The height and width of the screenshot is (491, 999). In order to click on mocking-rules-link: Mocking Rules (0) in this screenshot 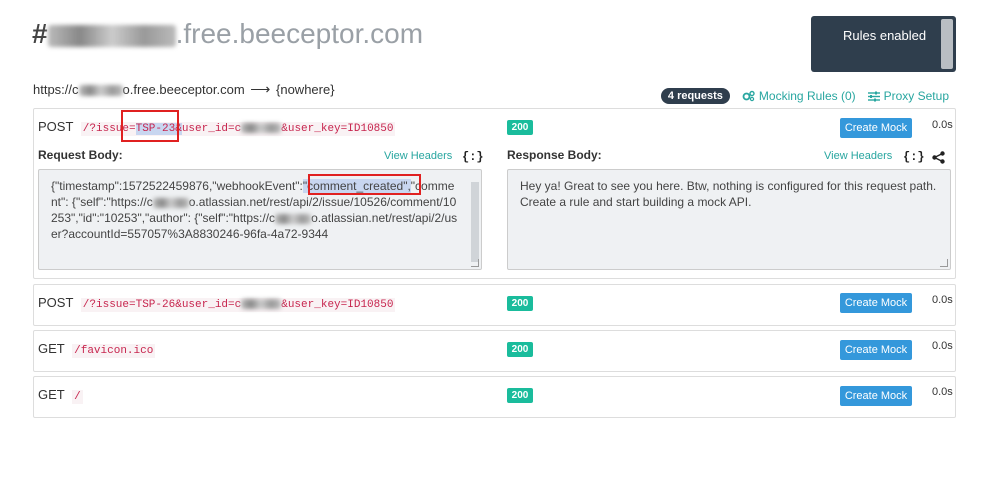, I will do `click(799, 96)`.